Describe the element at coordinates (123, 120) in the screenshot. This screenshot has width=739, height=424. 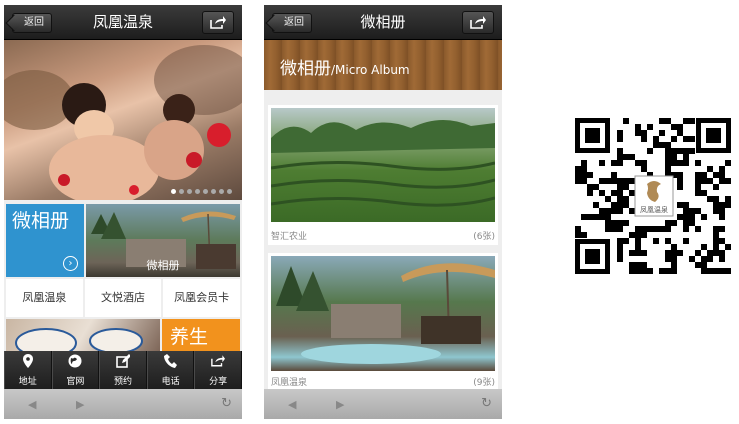
I see `hero-banner-image` at that location.